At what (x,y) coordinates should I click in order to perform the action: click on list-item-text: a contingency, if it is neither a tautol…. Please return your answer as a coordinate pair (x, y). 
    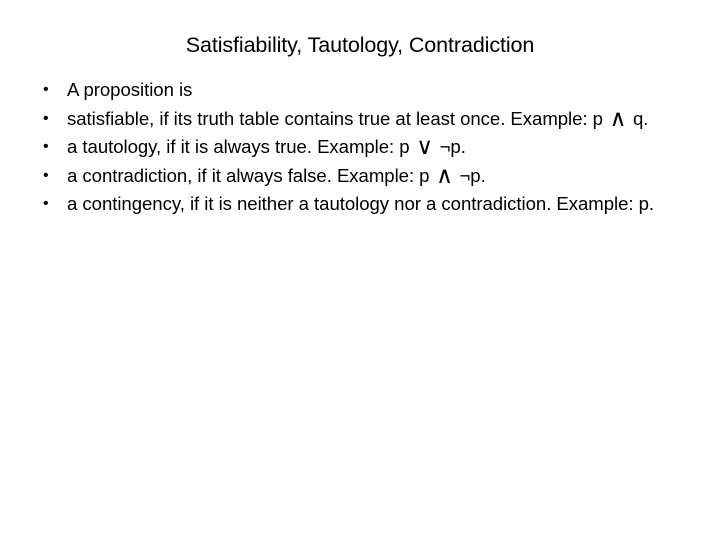
    Looking at the image, I should click on (361, 203).